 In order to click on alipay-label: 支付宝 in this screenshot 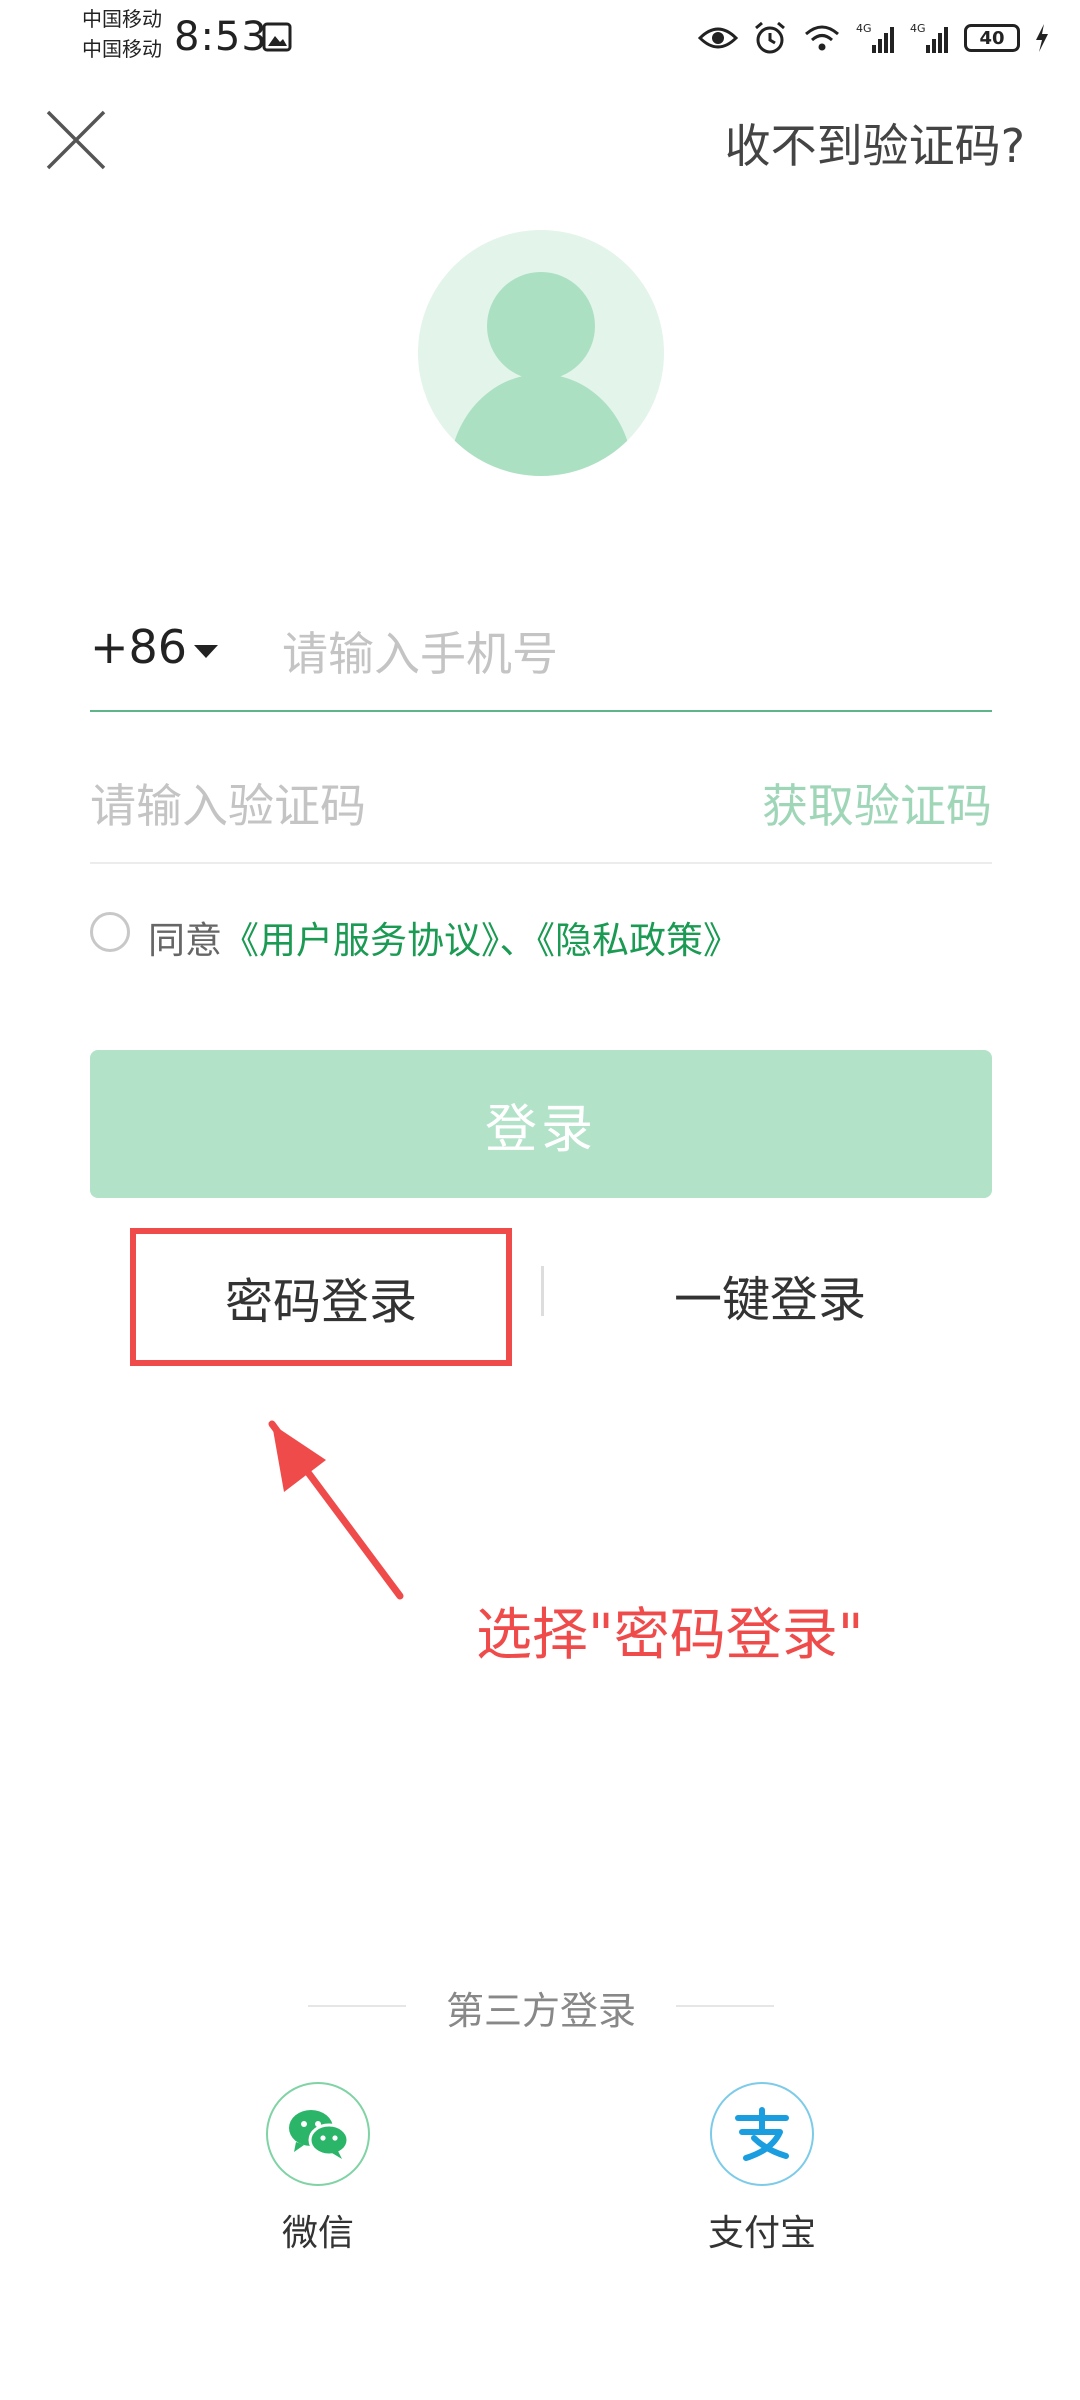, I will do `click(761, 2233)`.